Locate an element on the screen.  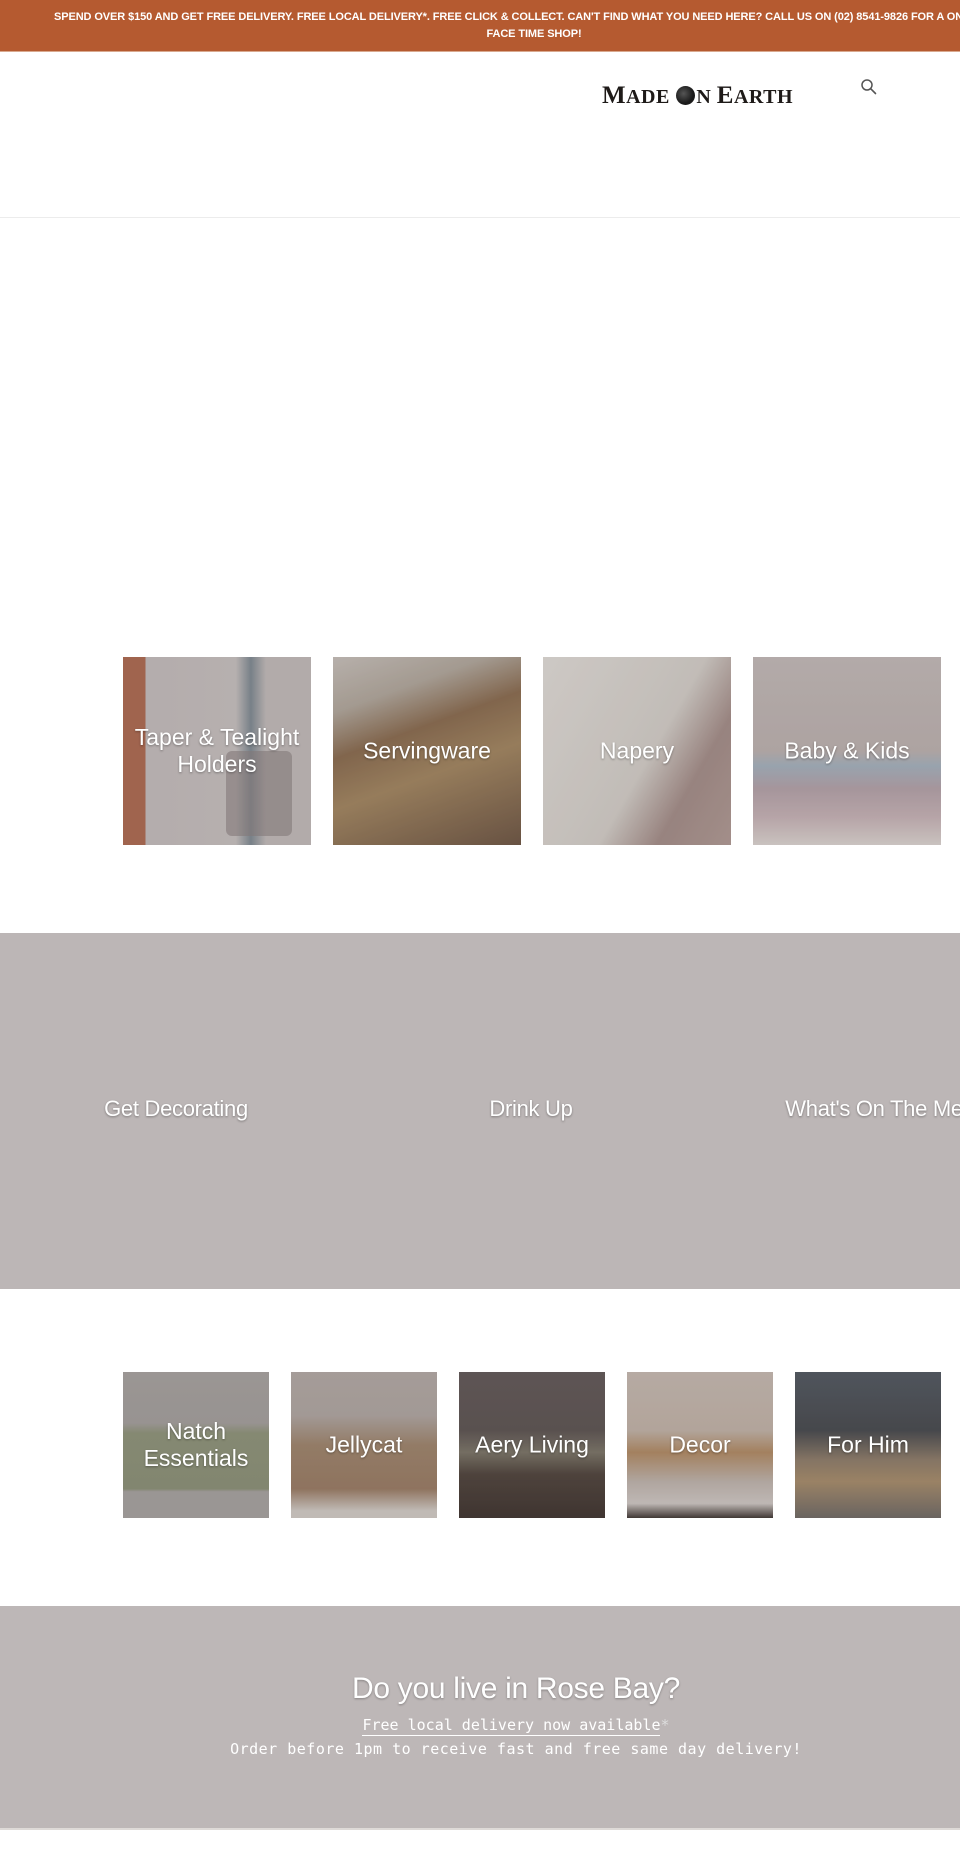
category-tile-baby-kids: Baby & Kids is located at coordinates (847, 751).